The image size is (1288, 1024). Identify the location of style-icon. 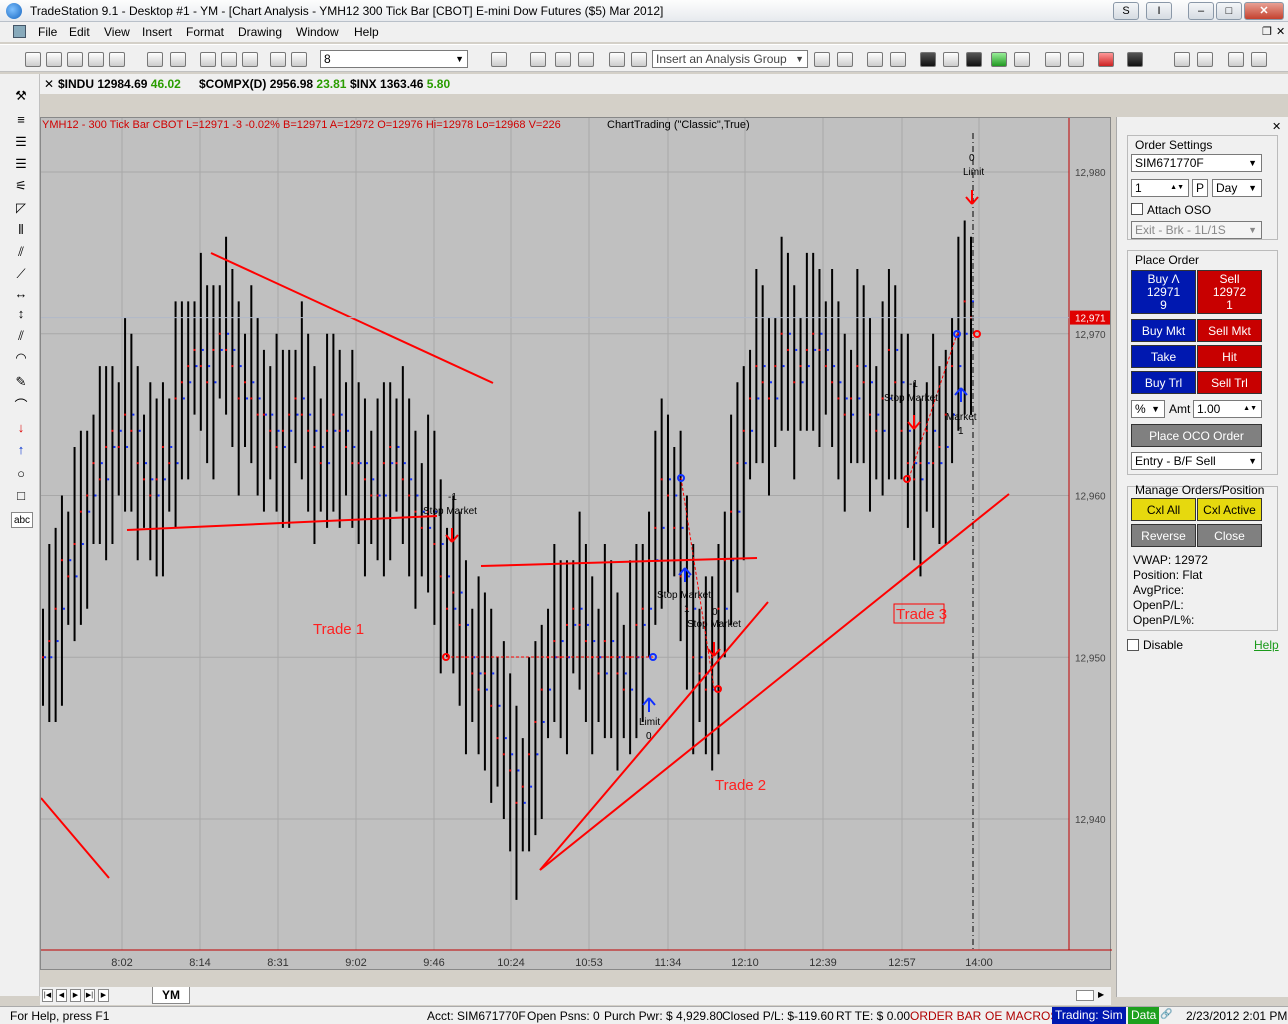
(299, 59).